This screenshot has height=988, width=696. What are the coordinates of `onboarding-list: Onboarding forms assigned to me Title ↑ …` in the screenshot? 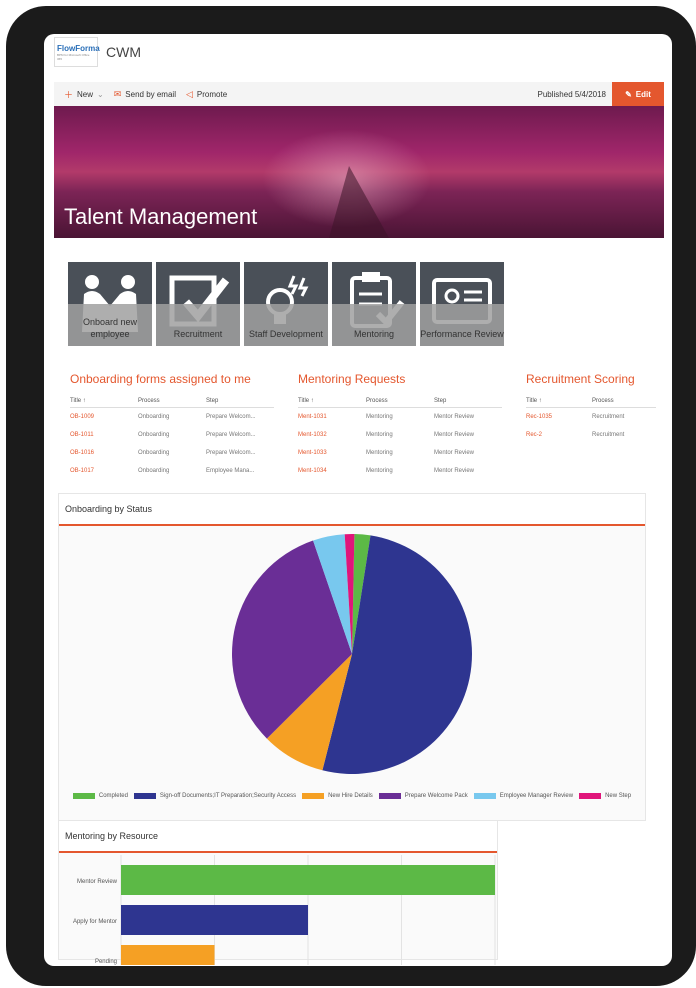 It's located at (172, 426).